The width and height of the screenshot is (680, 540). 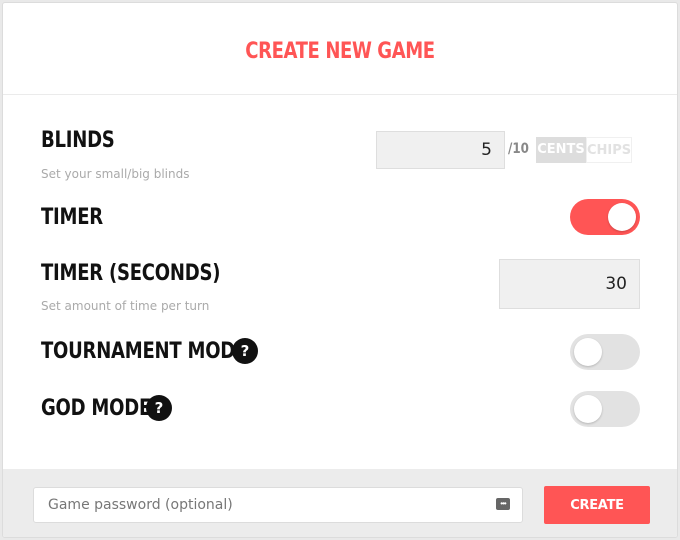 What do you see at coordinates (605, 217) in the screenshot?
I see `timer-toggle` at bounding box center [605, 217].